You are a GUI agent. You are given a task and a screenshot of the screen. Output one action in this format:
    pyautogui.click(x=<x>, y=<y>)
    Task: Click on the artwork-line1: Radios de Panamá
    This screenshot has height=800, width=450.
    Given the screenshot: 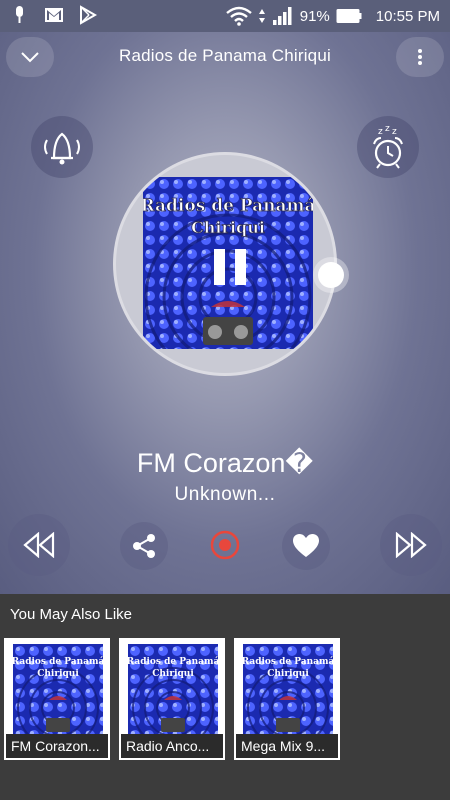 What is the action you would take?
    pyautogui.click(x=228, y=206)
    